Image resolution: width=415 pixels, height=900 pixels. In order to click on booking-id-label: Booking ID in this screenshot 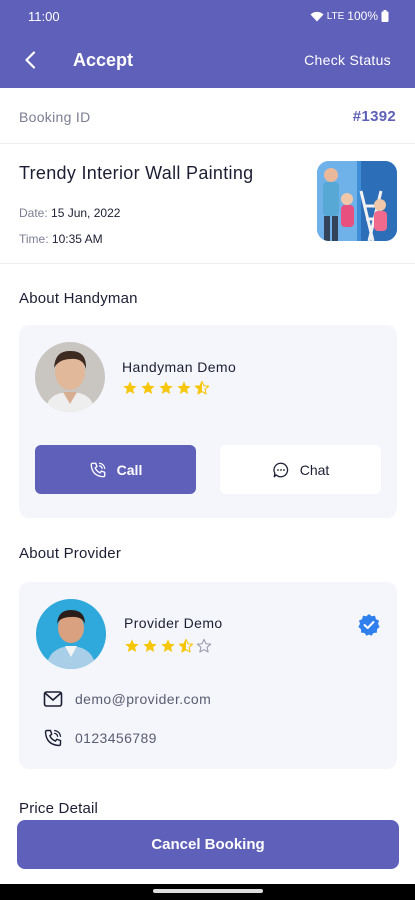, I will do `click(55, 117)`.